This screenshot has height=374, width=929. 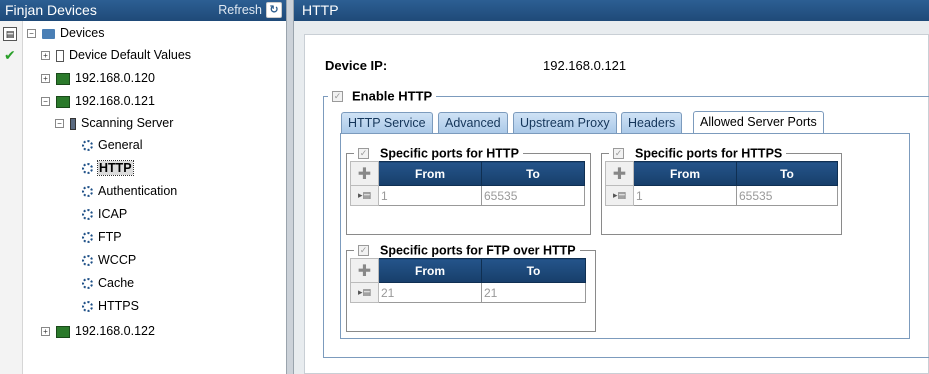 I want to click on refresh-button: Refresh, so click(x=240, y=10).